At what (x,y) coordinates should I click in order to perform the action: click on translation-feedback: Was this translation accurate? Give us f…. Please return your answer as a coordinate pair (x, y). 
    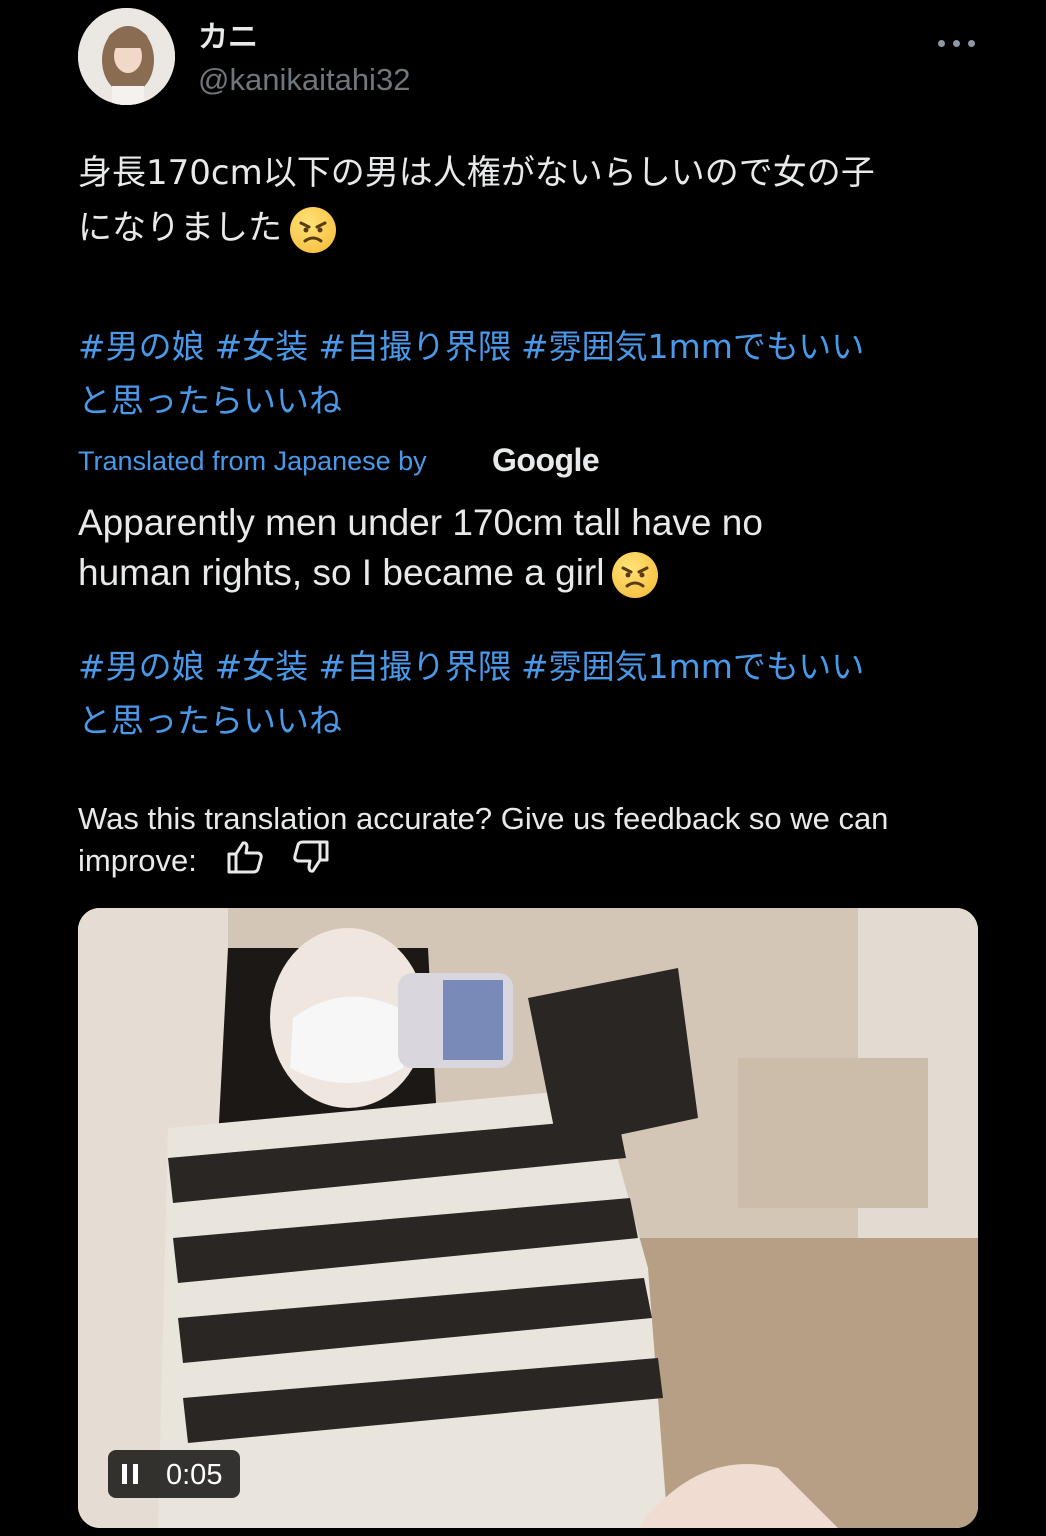
    Looking at the image, I should click on (543, 841).